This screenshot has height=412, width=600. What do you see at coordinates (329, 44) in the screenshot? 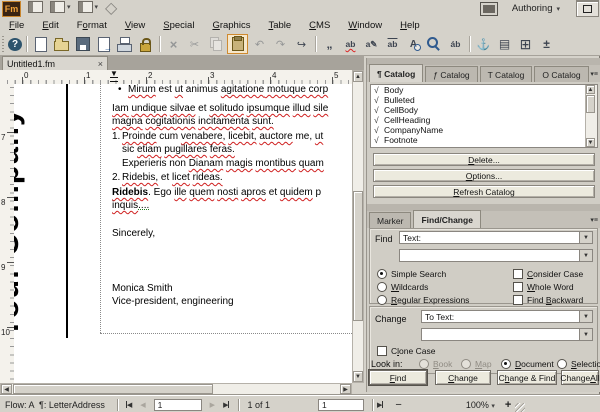
I see `smart-quotes-icon: „` at bounding box center [329, 44].